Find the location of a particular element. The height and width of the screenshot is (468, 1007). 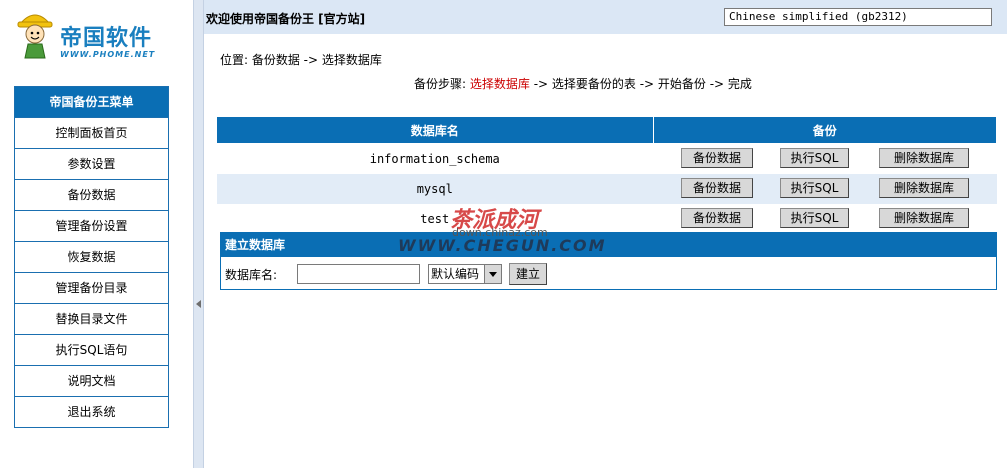

db-name-cell: test is located at coordinates (435, 219).